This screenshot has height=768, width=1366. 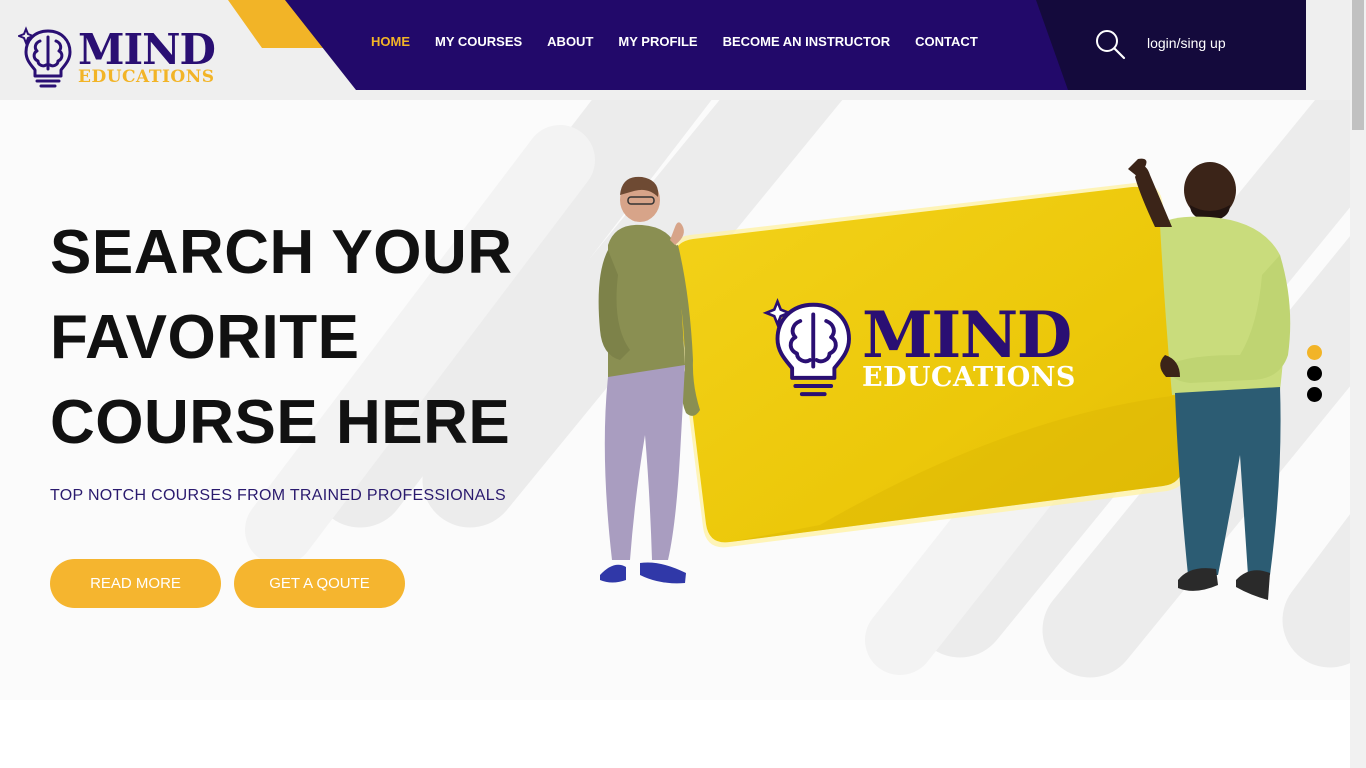 I want to click on scrollbar-thumb, so click(x=1358, y=65).